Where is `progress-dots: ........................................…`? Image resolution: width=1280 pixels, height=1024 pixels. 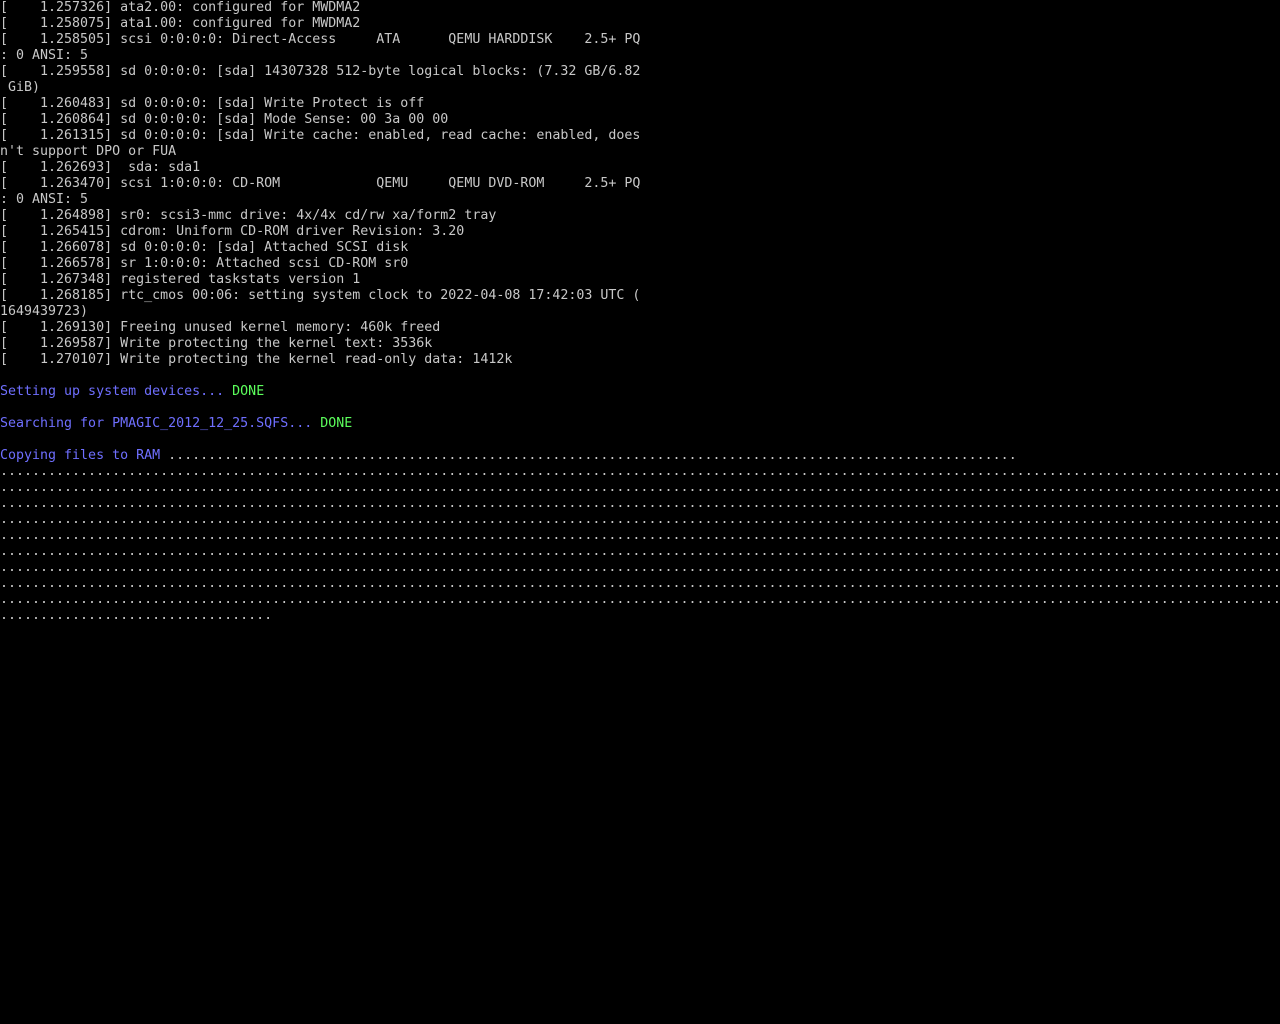 progress-dots: ........................................… is located at coordinates (592, 455).